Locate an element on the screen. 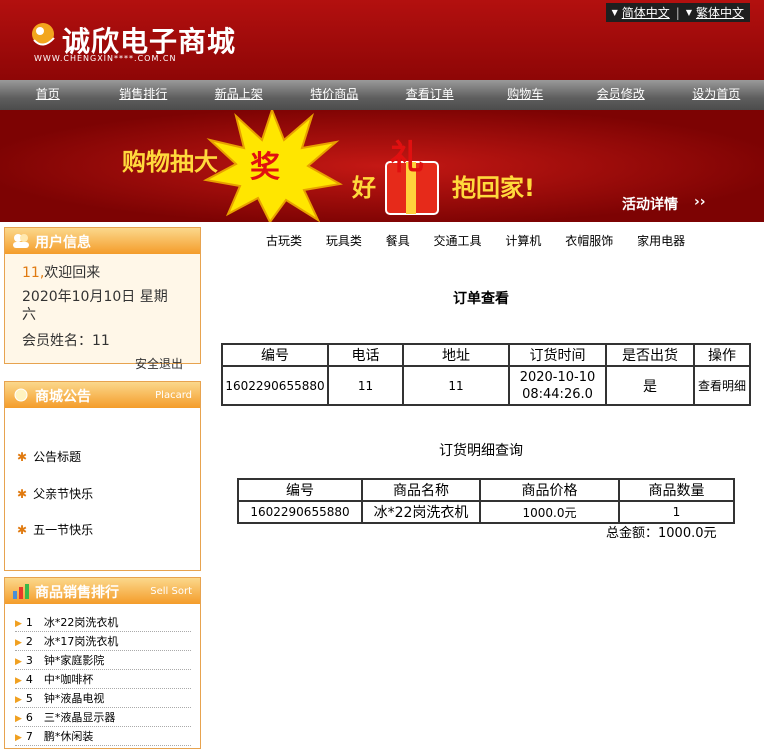 The height and width of the screenshot is (749, 764). col-header: 是否出货 is located at coordinates (650, 355).